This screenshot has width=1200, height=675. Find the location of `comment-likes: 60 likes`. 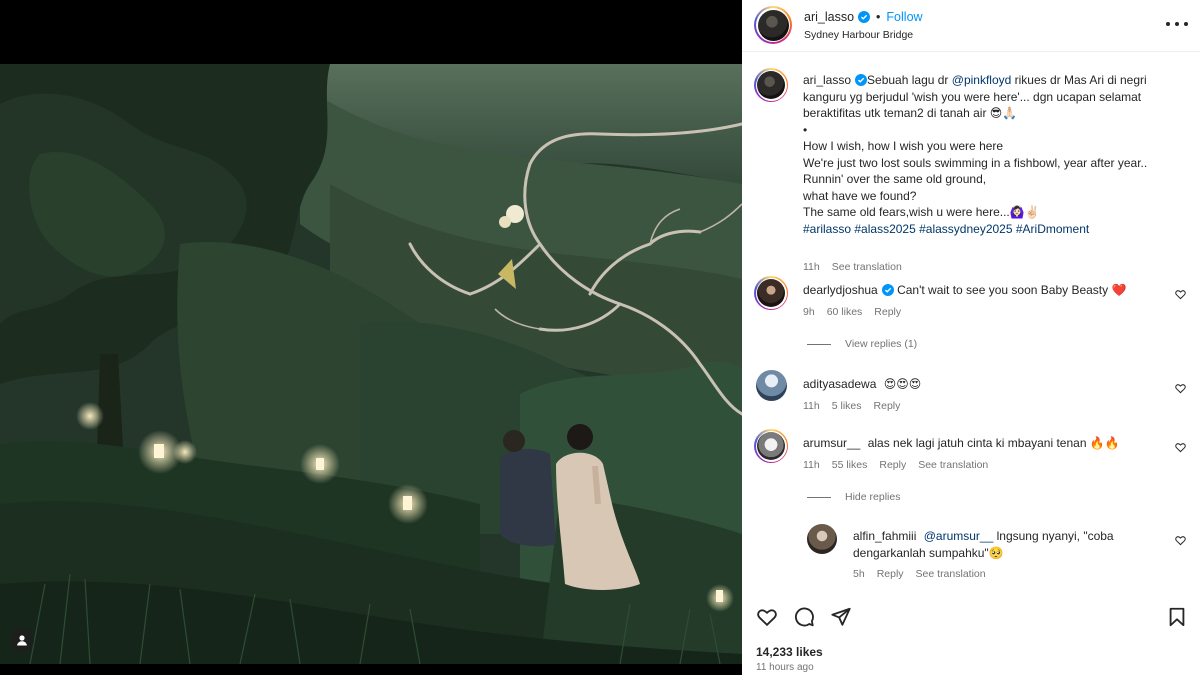

comment-likes: 60 likes is located at coordinates (845, 312).